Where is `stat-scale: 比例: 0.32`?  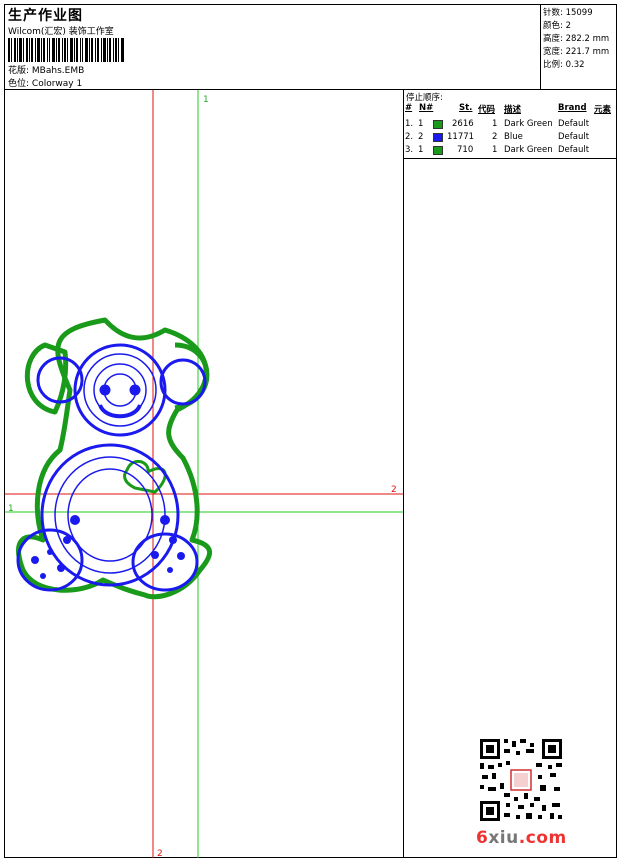 stat-scale: 比例: 0.32 is located at coordinates (564, 64).